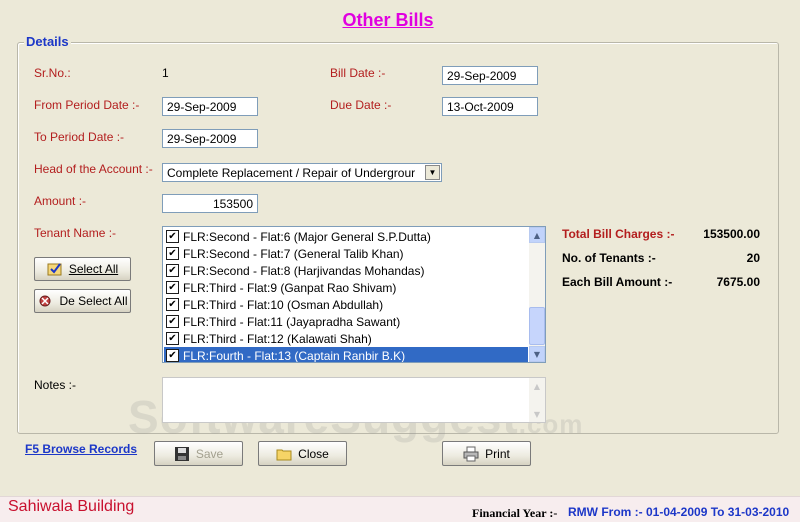 Image resolution: width=800 pixels, height=522 pixels. What do you see at coordinates (490, 75) in the screenshot?
I see `bill-date-field: 29-Sep-2009` at bounding box center [490, 75].